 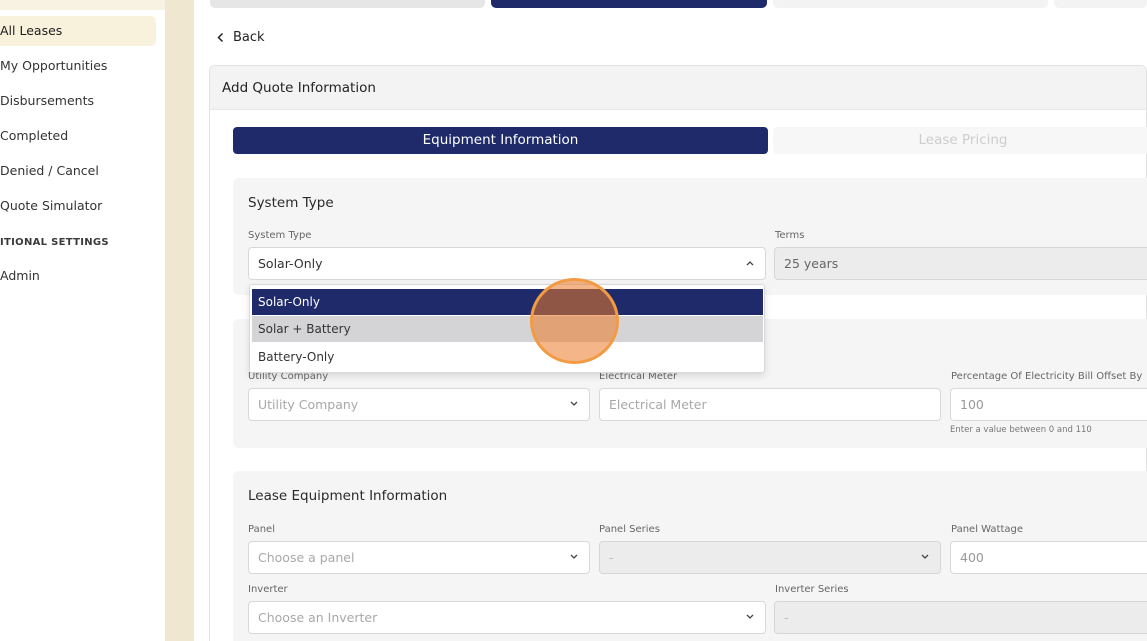 I want to click on sidebar-top-strip, so click(x=82, y=5).